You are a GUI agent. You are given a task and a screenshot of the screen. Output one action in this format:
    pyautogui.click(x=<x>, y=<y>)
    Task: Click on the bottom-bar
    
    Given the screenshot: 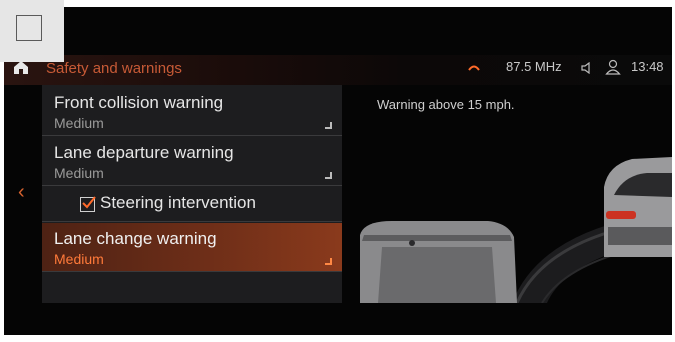 What is the action you would take?
    pyautogui.click(x=338, y=319)
    